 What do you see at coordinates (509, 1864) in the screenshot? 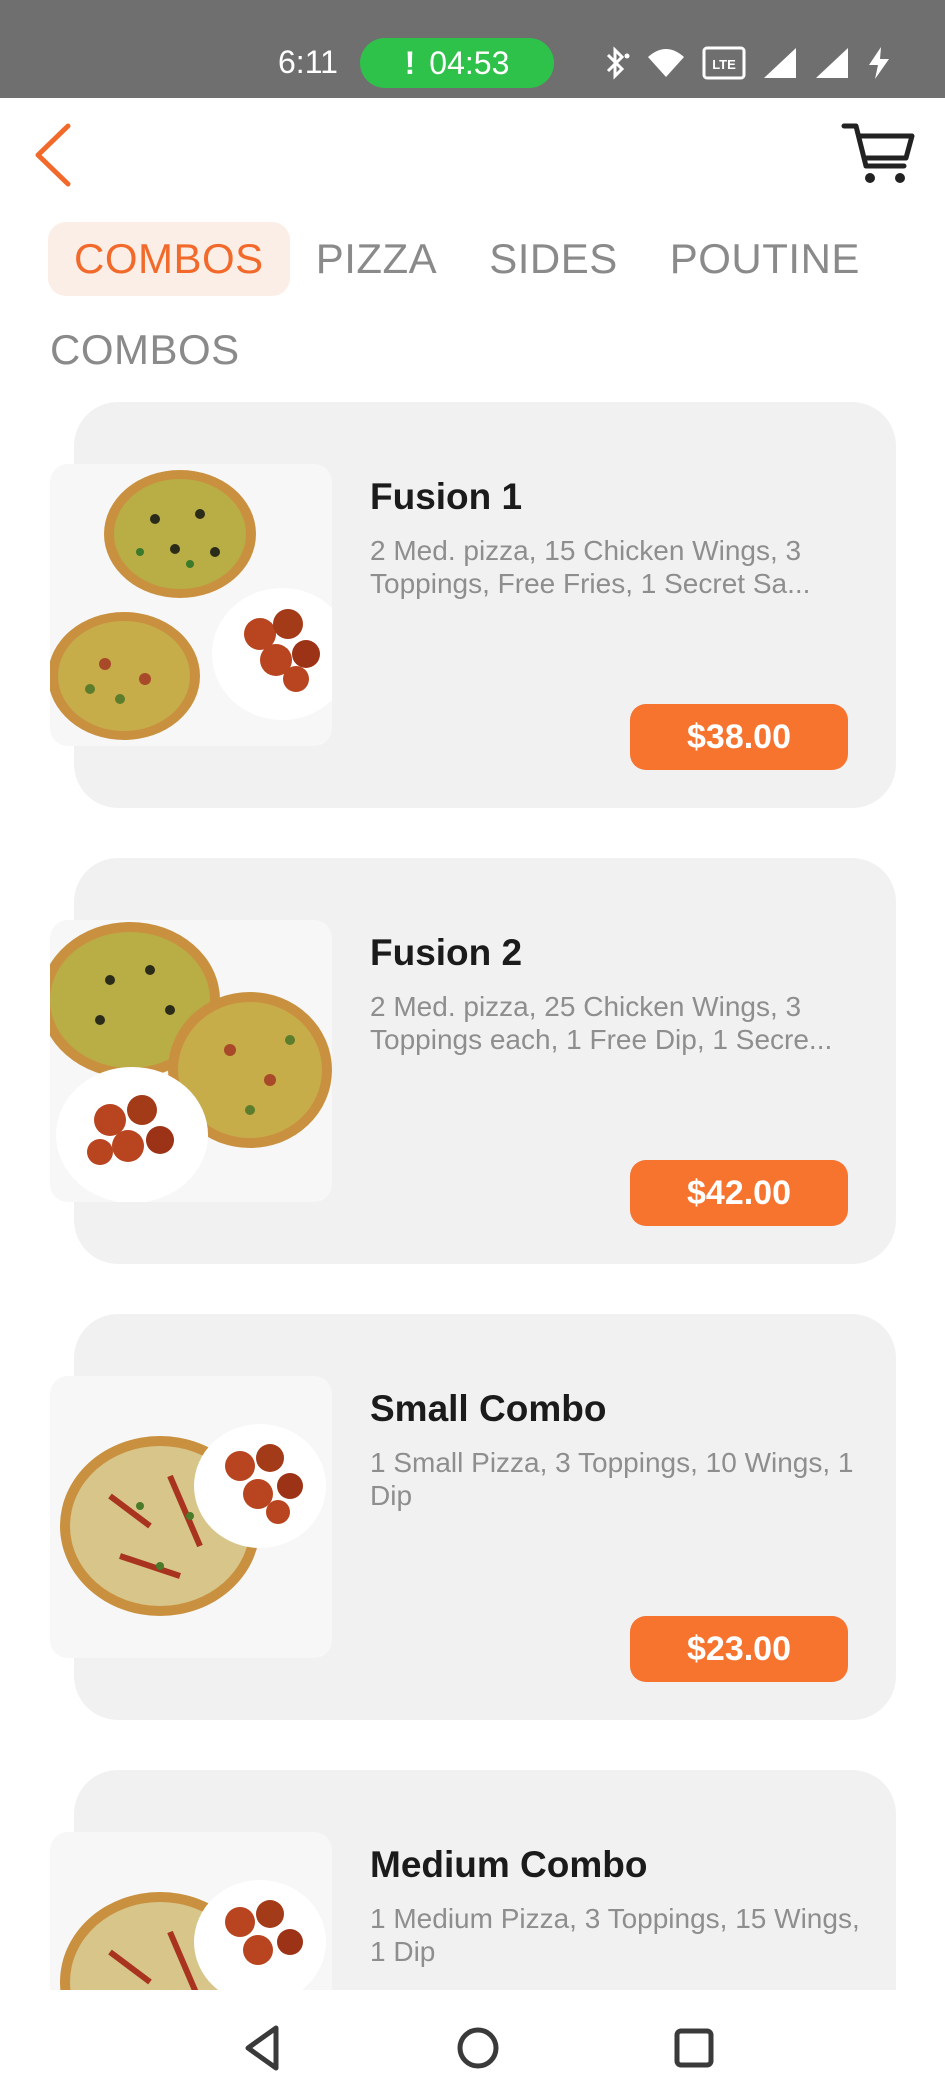
I see `item-name: Medium Combo` at bounding box center [509, 1864].